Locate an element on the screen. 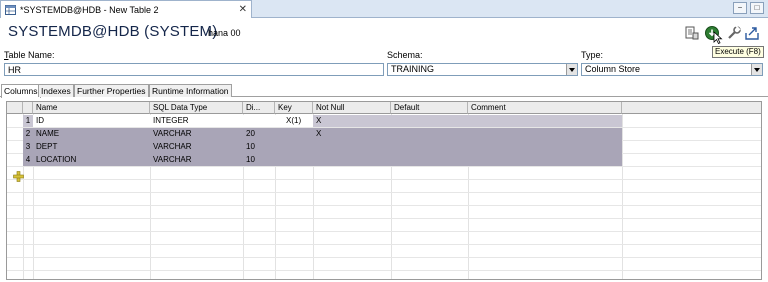 This screenshot has width=768, height=282. page-title: SYSTEMDB@HDB (SYSTEM) is located at coordinates (113, 31).